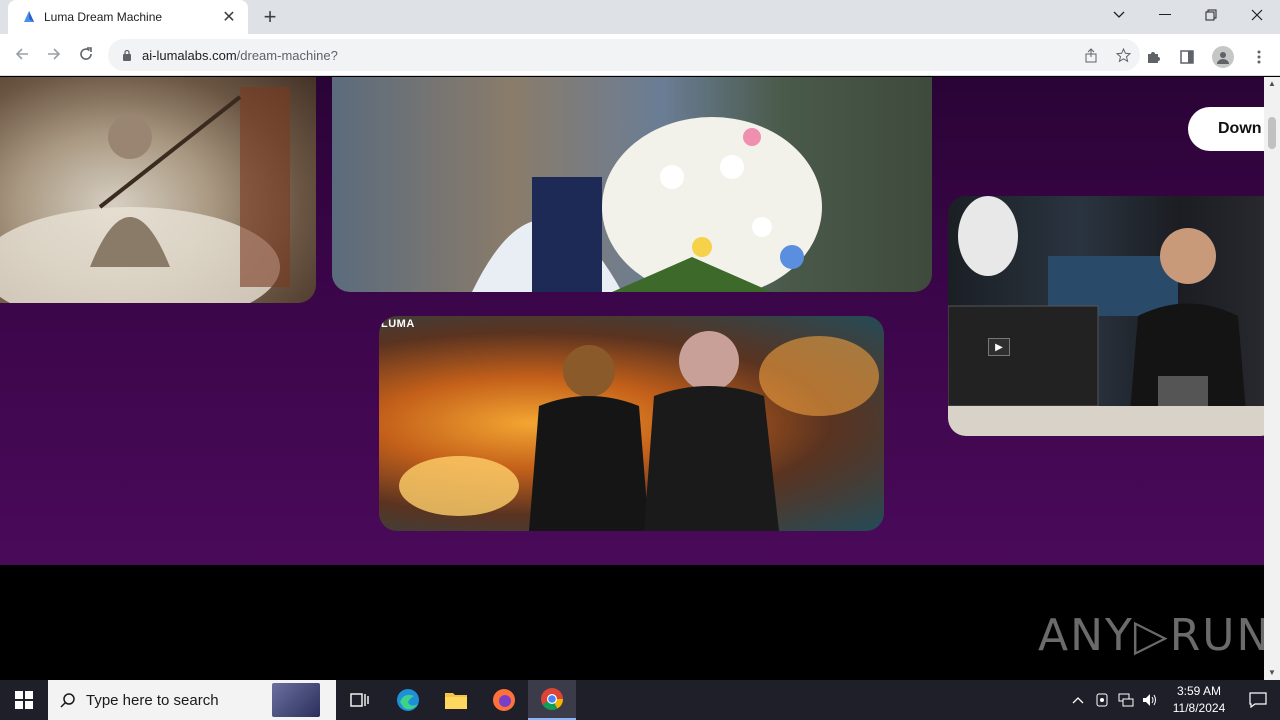  What do you see at coordinates (1126, 700) in the screenshot?
I see `network-icon` at bounding box center [1126, 700].